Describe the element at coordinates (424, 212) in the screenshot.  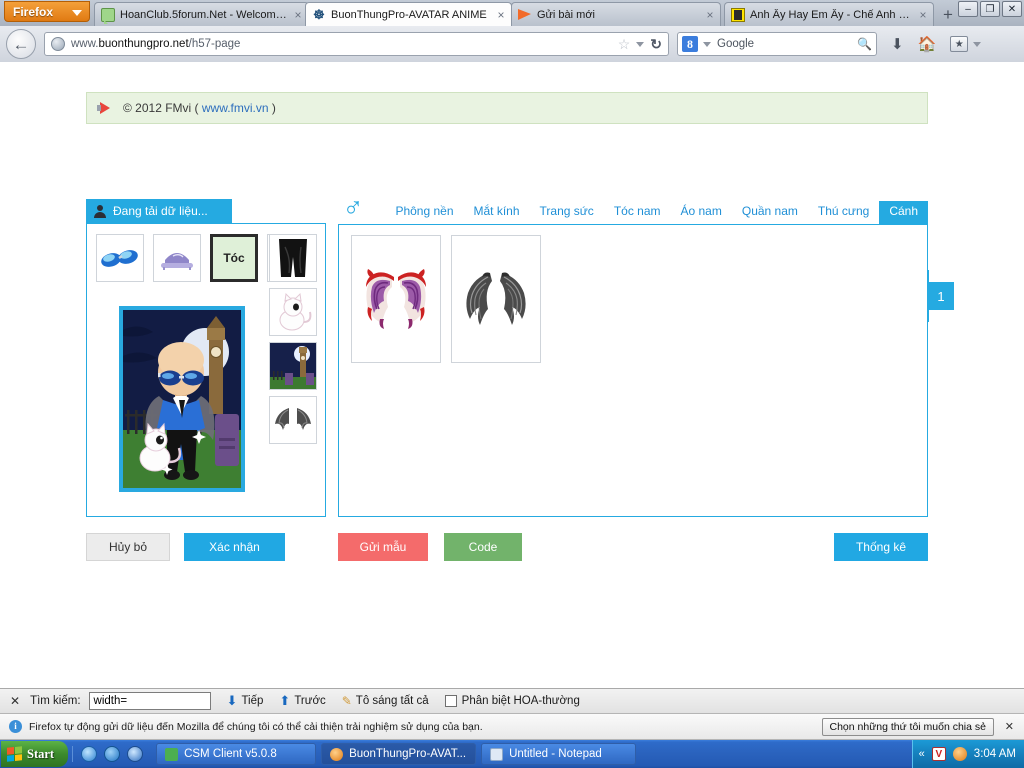
I see `tab-phong-nen: Phông nền` at that location.